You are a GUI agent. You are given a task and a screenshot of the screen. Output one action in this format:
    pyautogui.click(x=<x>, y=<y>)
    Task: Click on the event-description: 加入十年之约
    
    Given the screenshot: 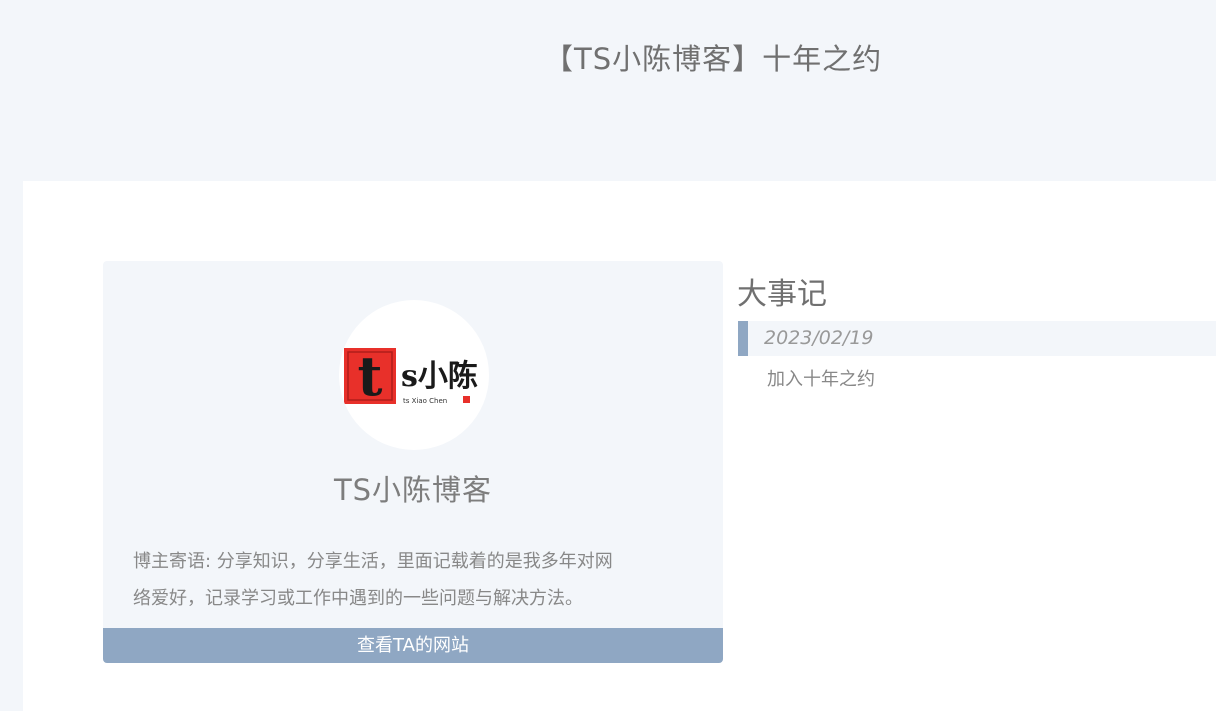 What is the action you would take?
    pyautogui.click(x=821, y=379)
    